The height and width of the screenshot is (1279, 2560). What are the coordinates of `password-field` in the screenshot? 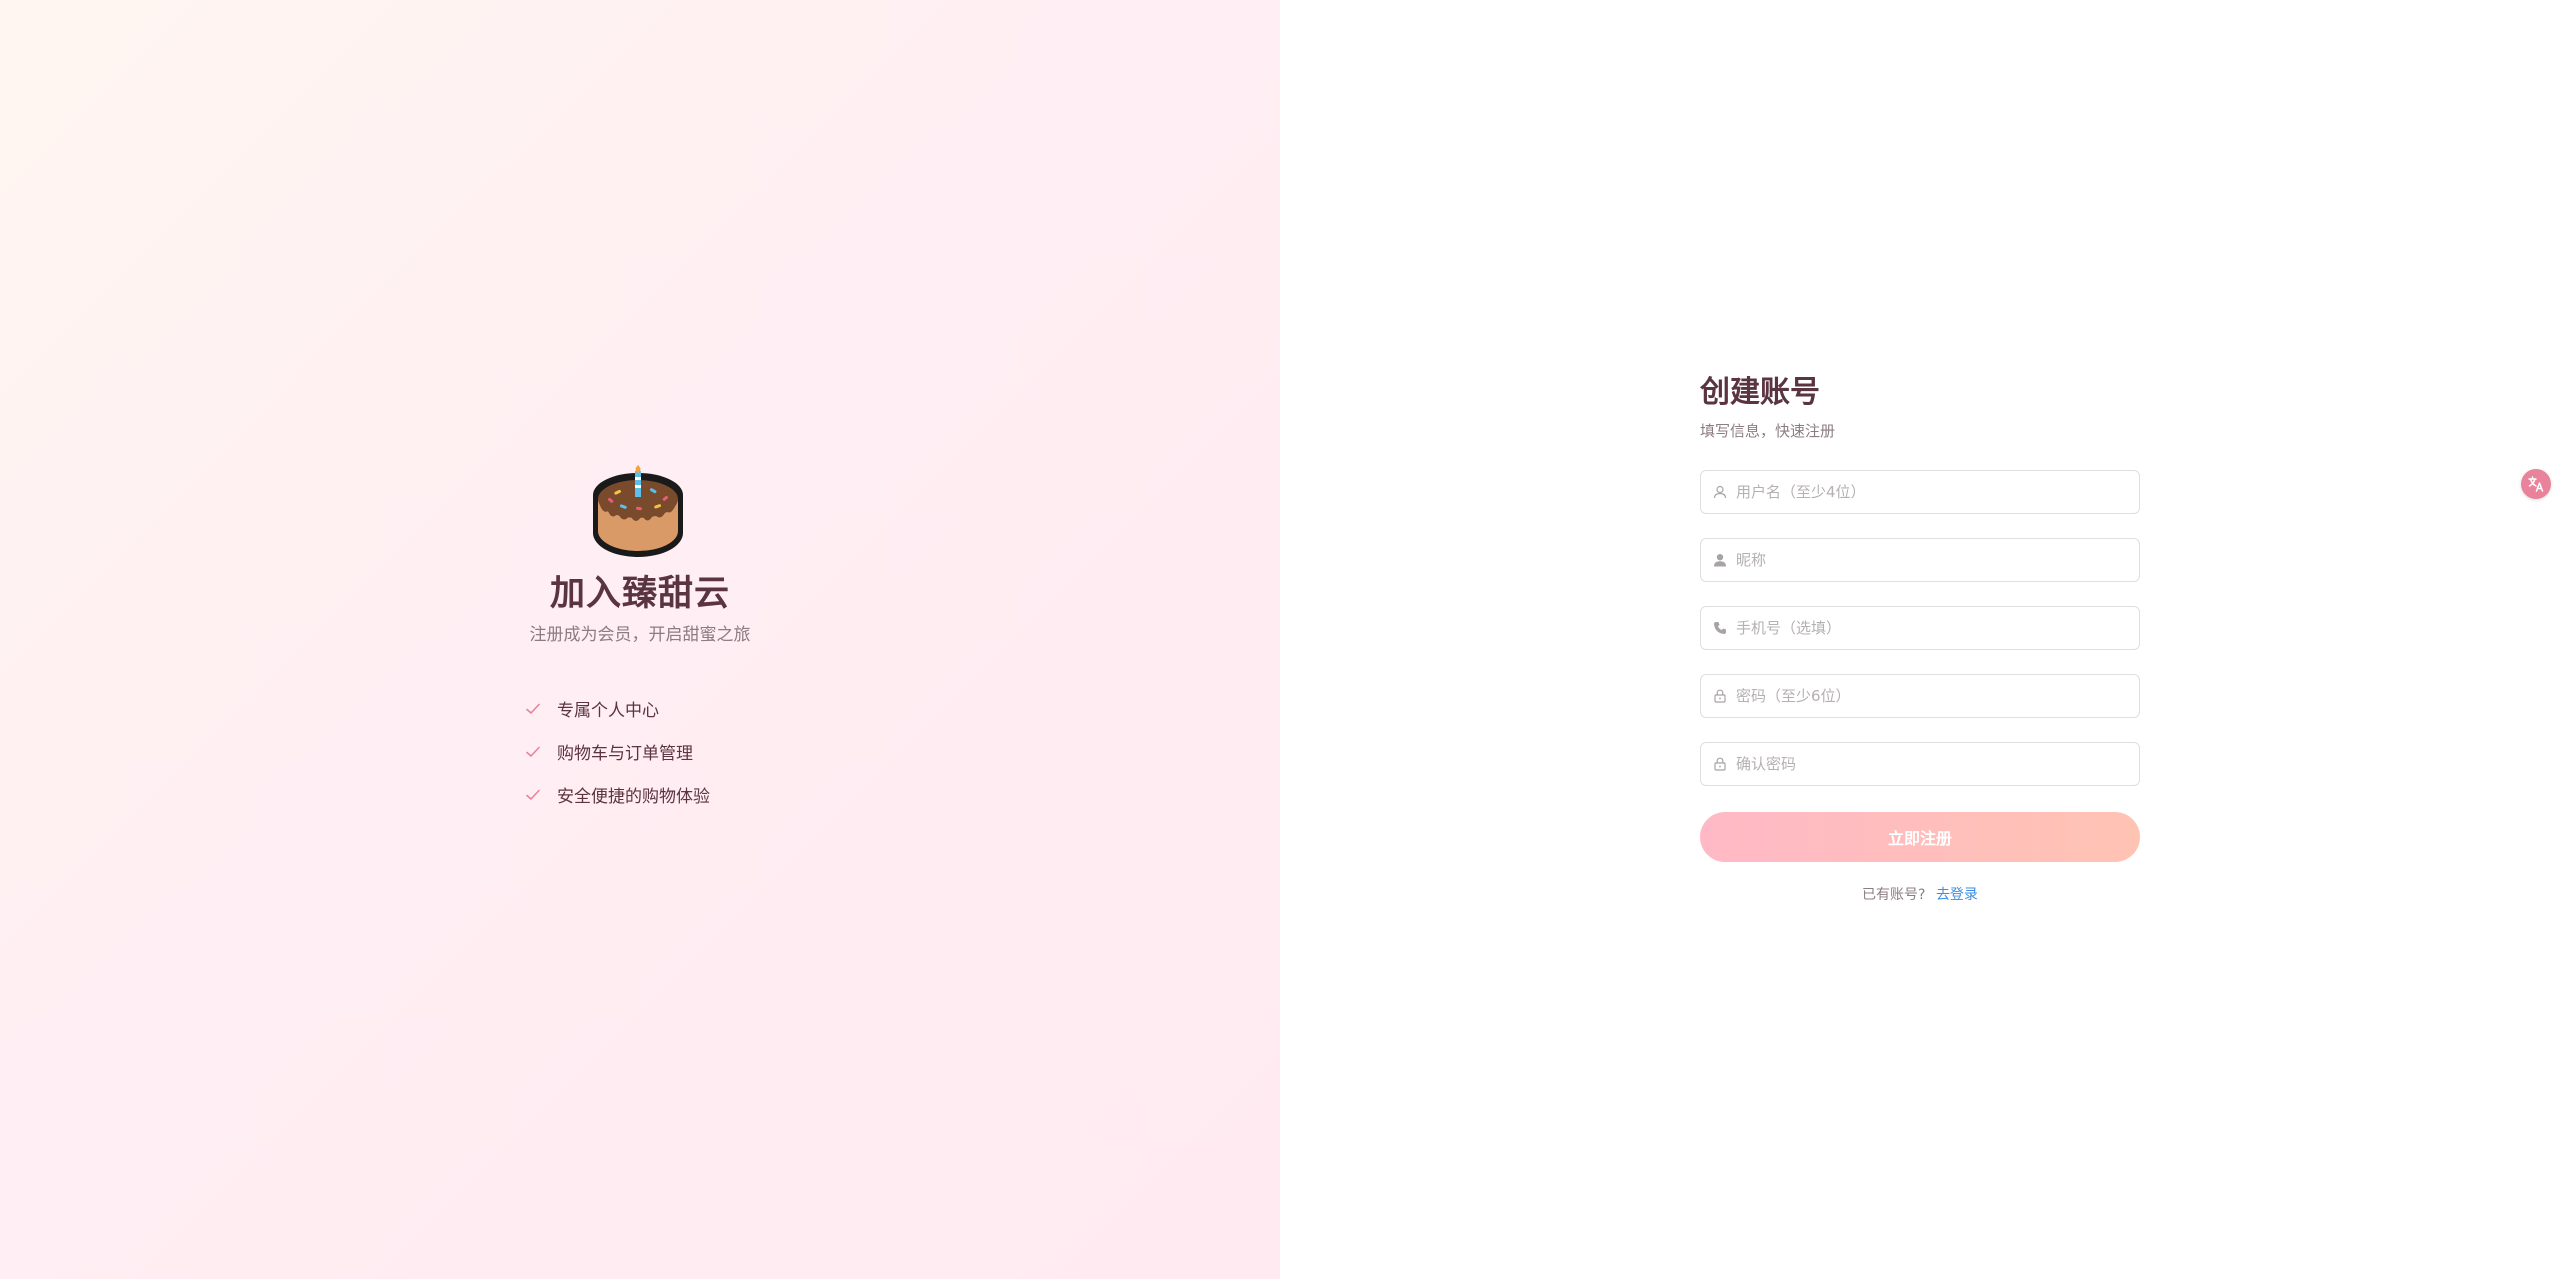 It's located at (1920, 696).